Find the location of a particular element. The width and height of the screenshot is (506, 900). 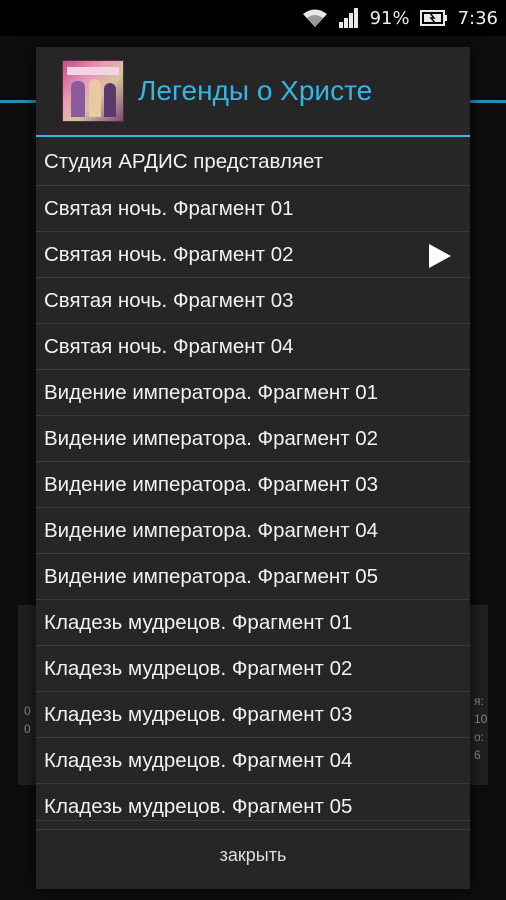

track-label: Видение императора. Фрагмент 04 is located at coordinates (211, 530).